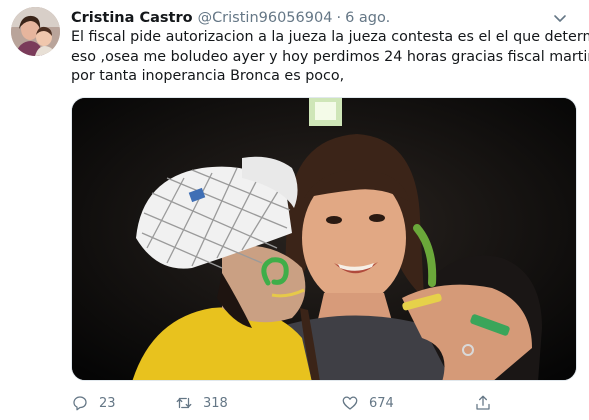 This screenshot has width=589, height=420. I want to click on share-icon, so click(483, 402).